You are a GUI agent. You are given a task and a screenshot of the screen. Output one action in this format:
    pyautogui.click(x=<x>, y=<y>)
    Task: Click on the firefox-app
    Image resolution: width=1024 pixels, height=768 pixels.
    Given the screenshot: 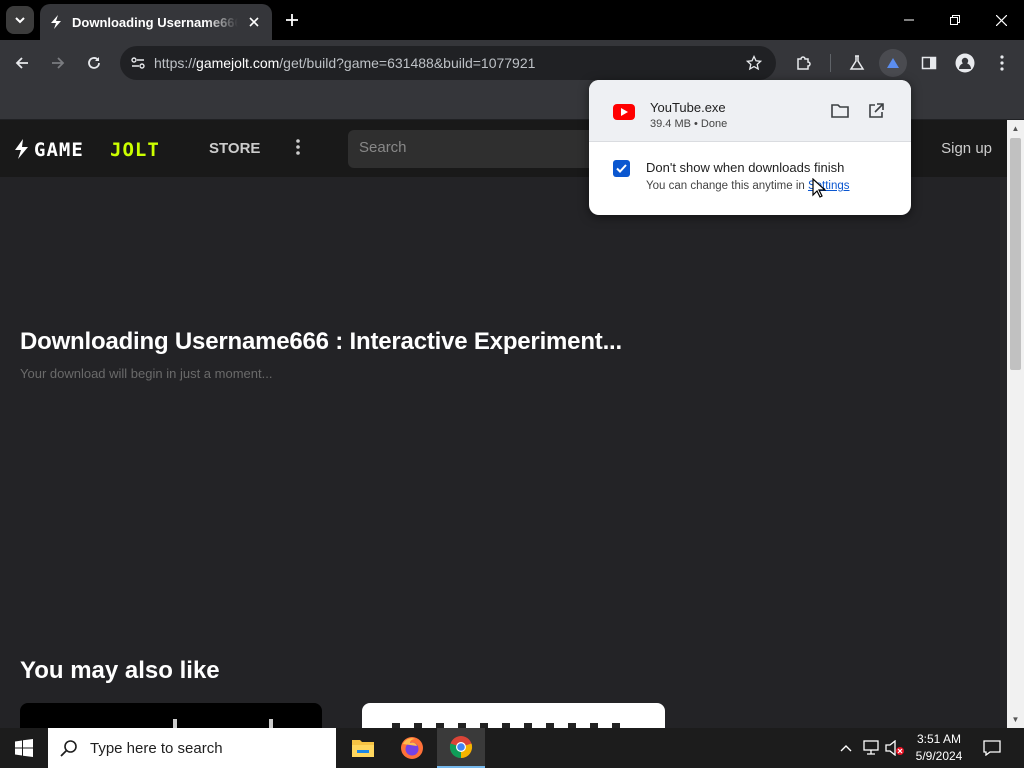 What is the action you would take?
    pyautogui.click(x=412, y=748)
    